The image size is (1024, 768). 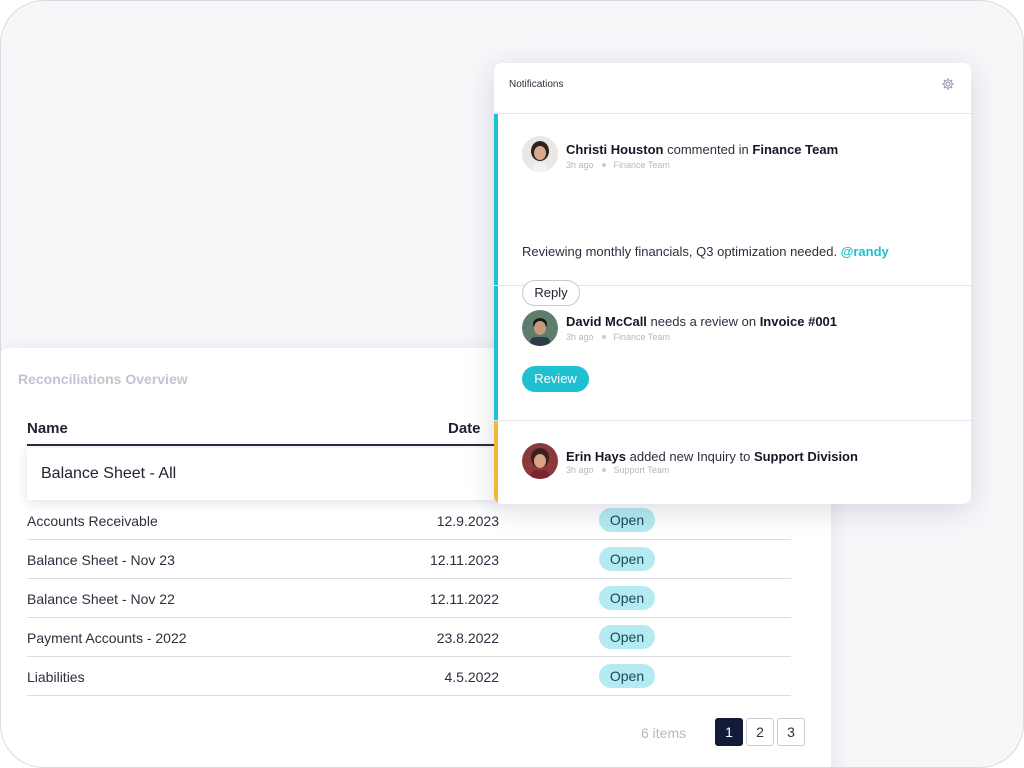 What do you see at coordinates (467, 521) in the screenshot?
I see `row-date: 12.9.2023` at bounding box center [467, 521].